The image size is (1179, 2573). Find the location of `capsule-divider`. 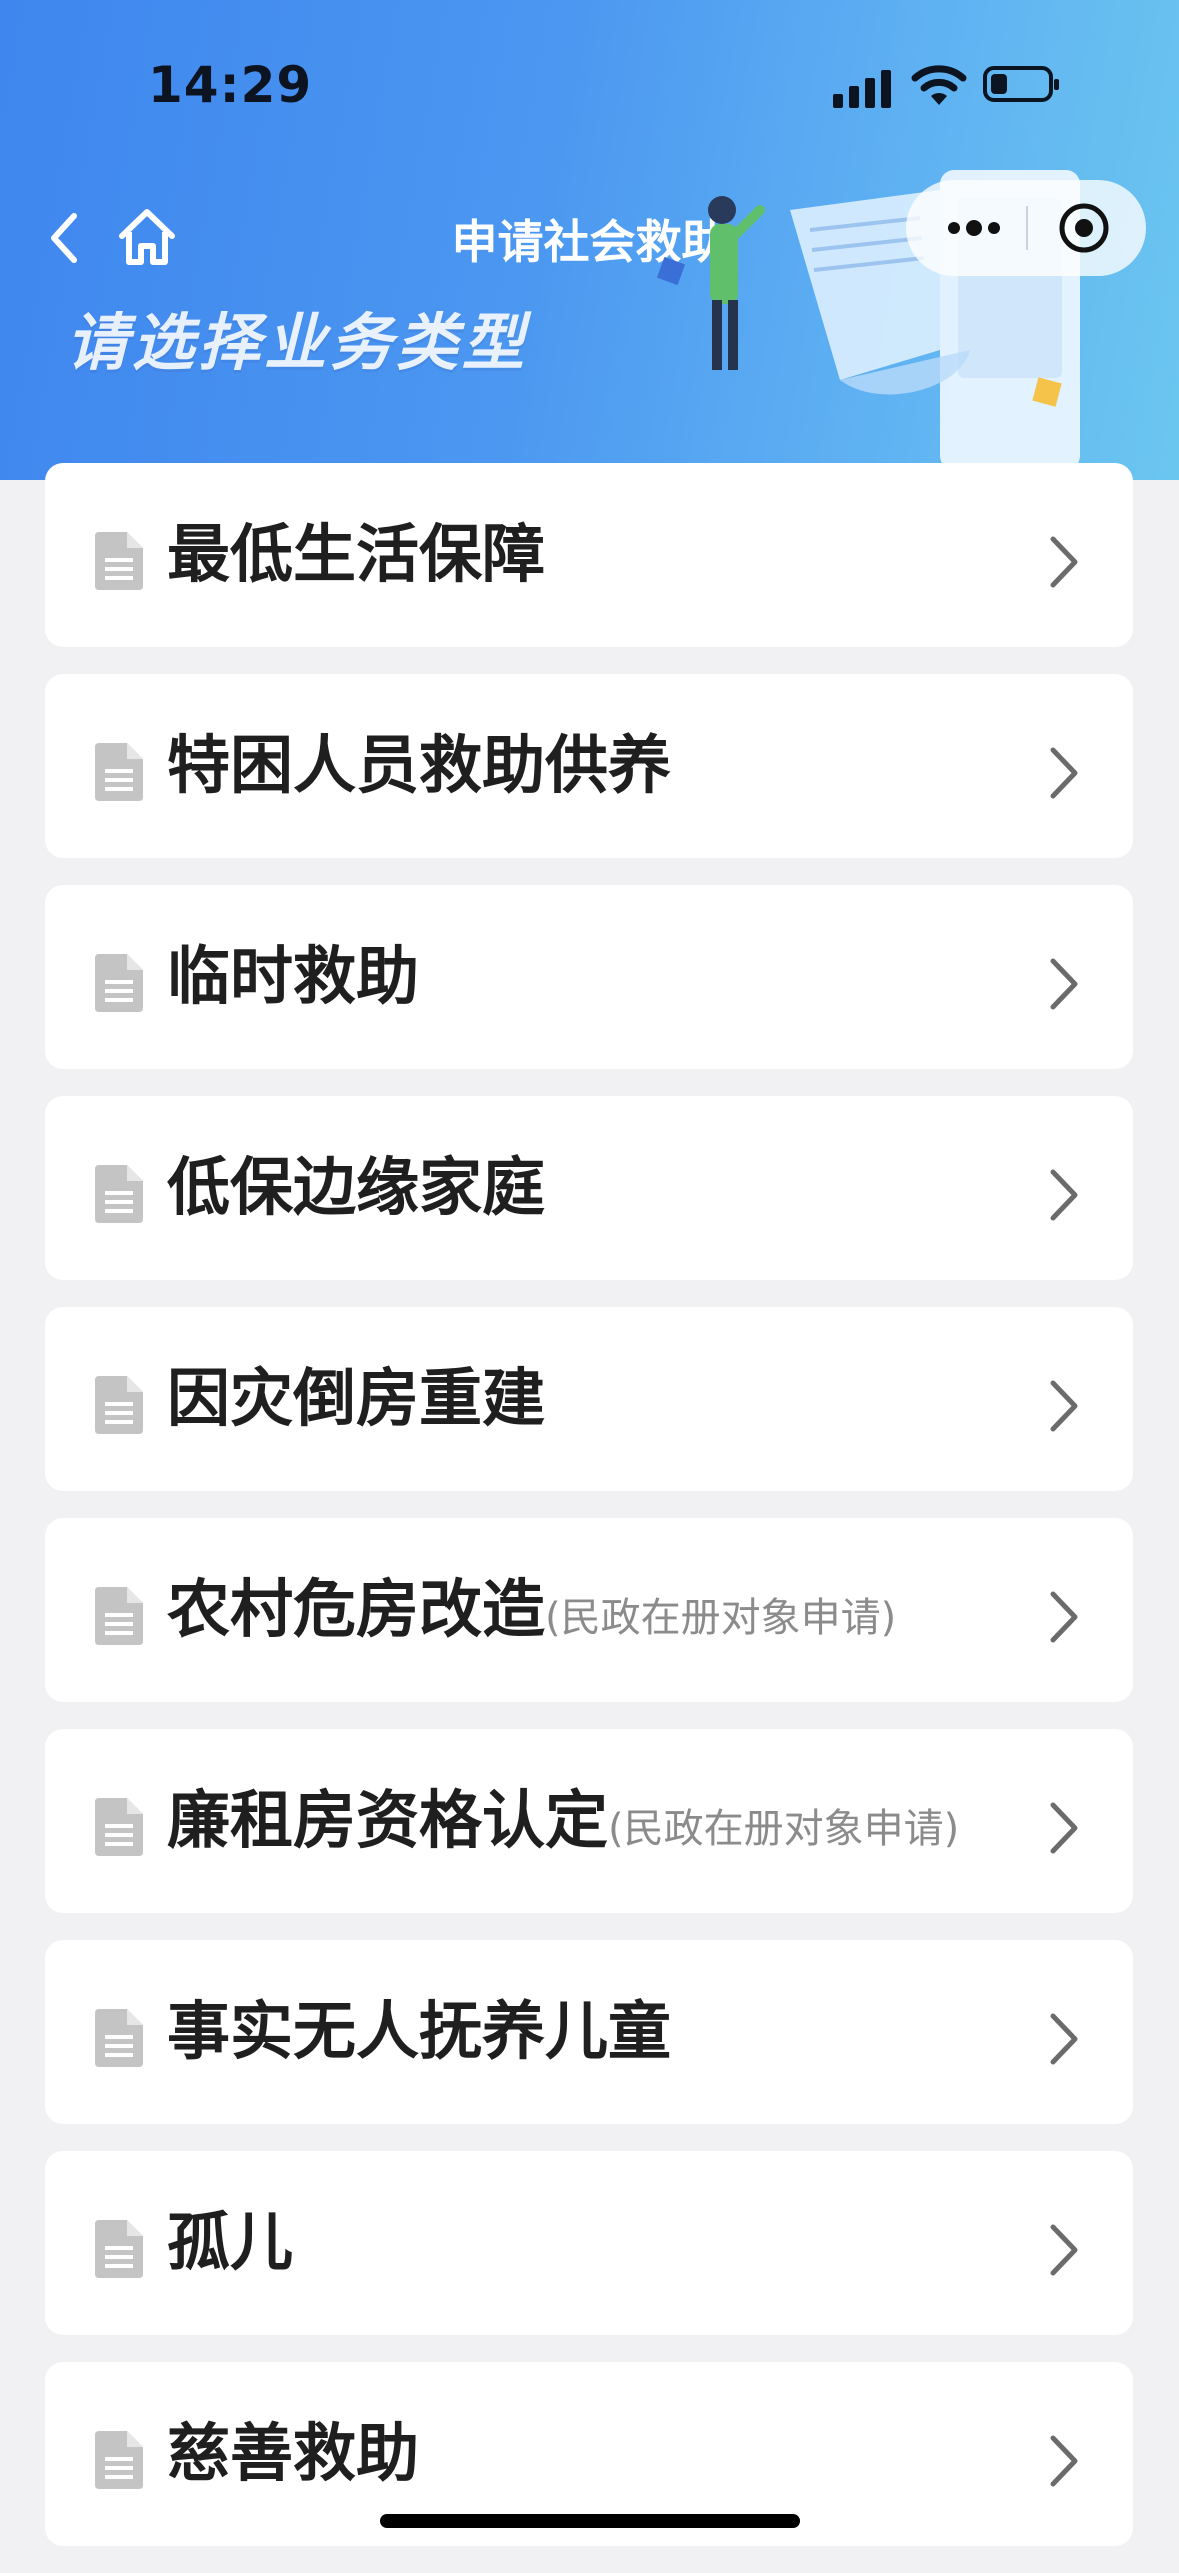

capsule-divider is located at coordinates (1027, 228).